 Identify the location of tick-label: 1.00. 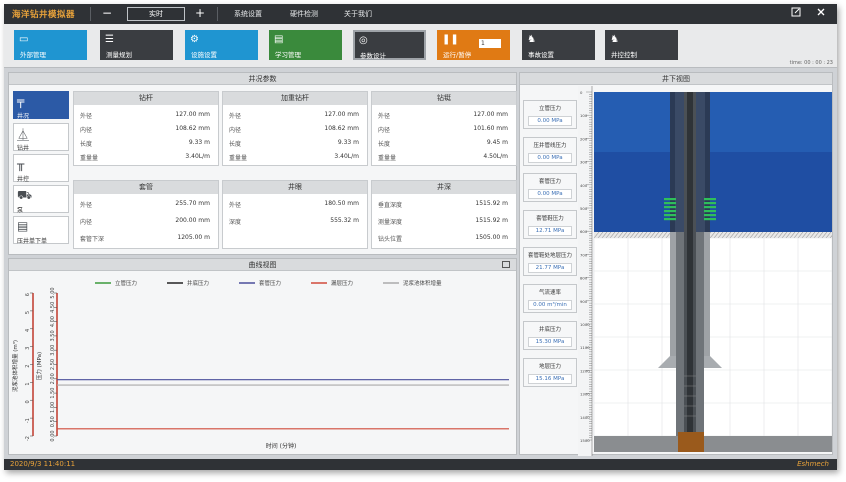
(53, 407).